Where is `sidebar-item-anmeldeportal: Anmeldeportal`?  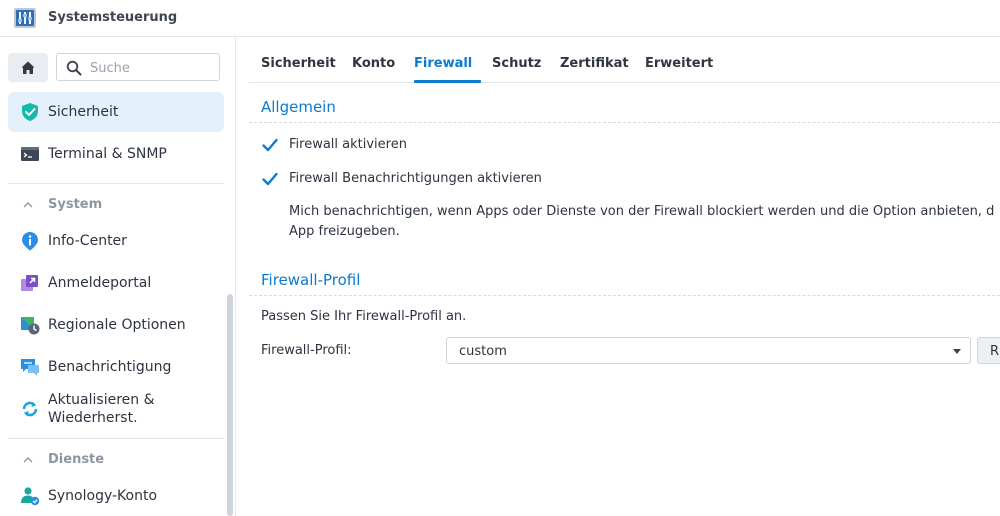 sidebar-item-anmeldeportal: Anmeldeportal is located at coordinates (116, 283).